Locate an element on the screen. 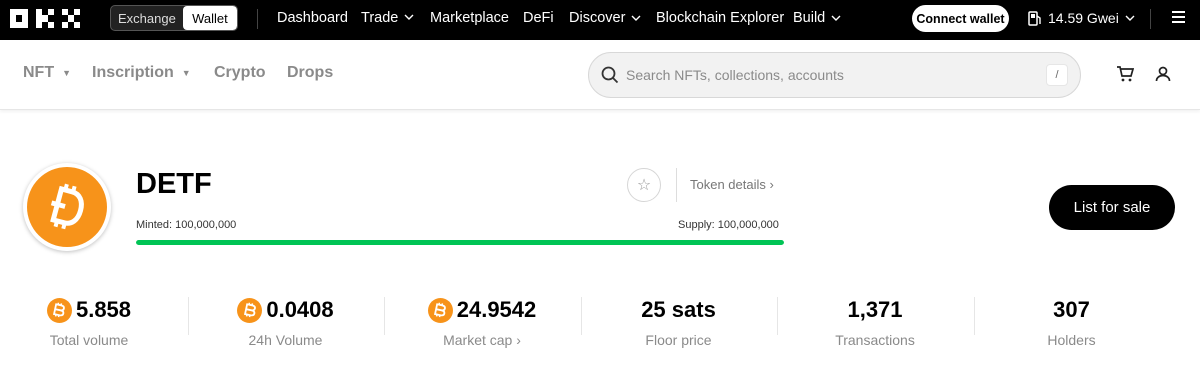 The height and width of the screenshot is (373, 1200). stat-value: 1,371 is located at coordinates (875, 309).